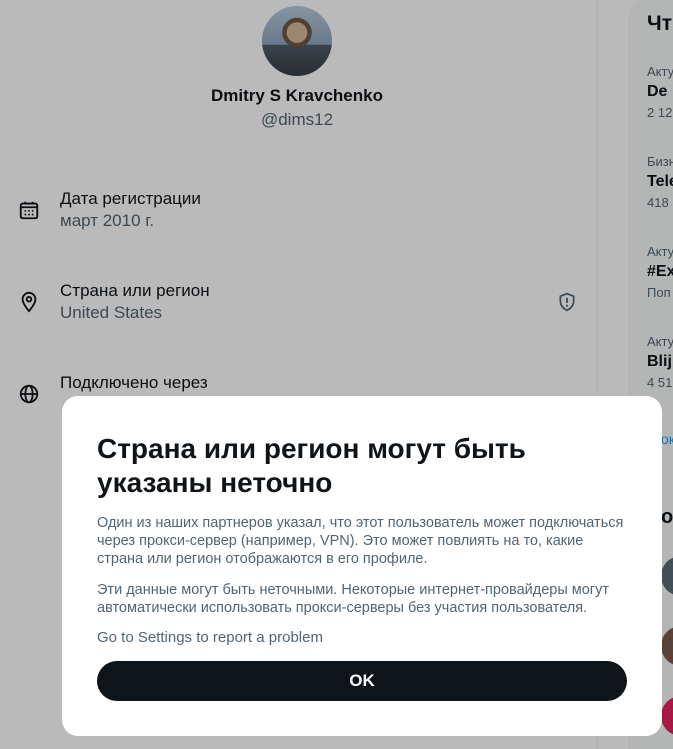  What do you see at coordinates (210, 637) in the screenshot?
I see `settings-report-link: Go to Settings to report a problem` at bounding box center [210, 637].